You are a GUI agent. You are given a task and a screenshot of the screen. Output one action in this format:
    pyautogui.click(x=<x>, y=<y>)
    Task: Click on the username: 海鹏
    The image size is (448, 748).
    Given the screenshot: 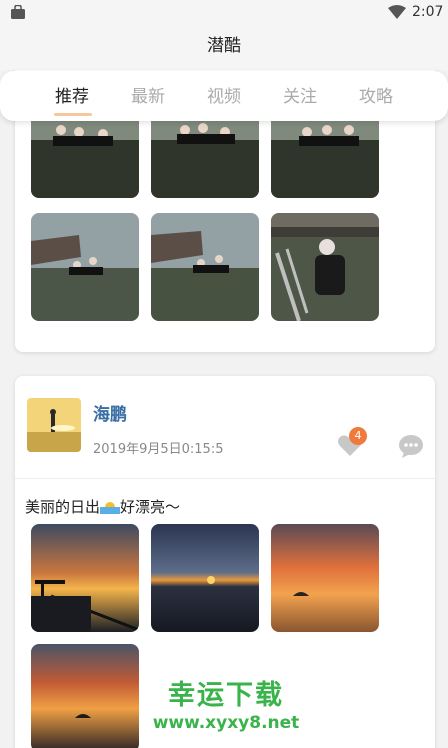 What is the action you would take?
    pyautogui.click(x=110, y=412)
    